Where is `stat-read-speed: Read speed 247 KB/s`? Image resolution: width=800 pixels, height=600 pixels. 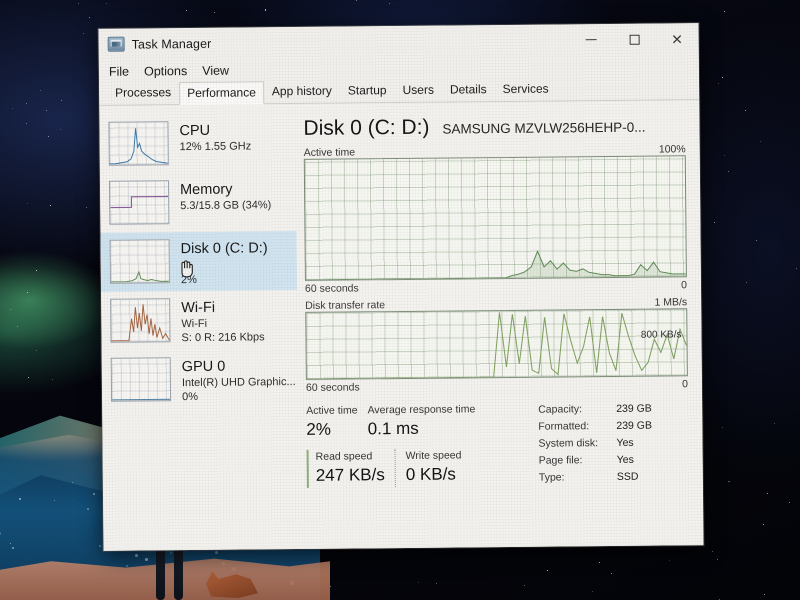 stat-read-speed: Read speed 247 KB/s is located at coordinates (355, 468).